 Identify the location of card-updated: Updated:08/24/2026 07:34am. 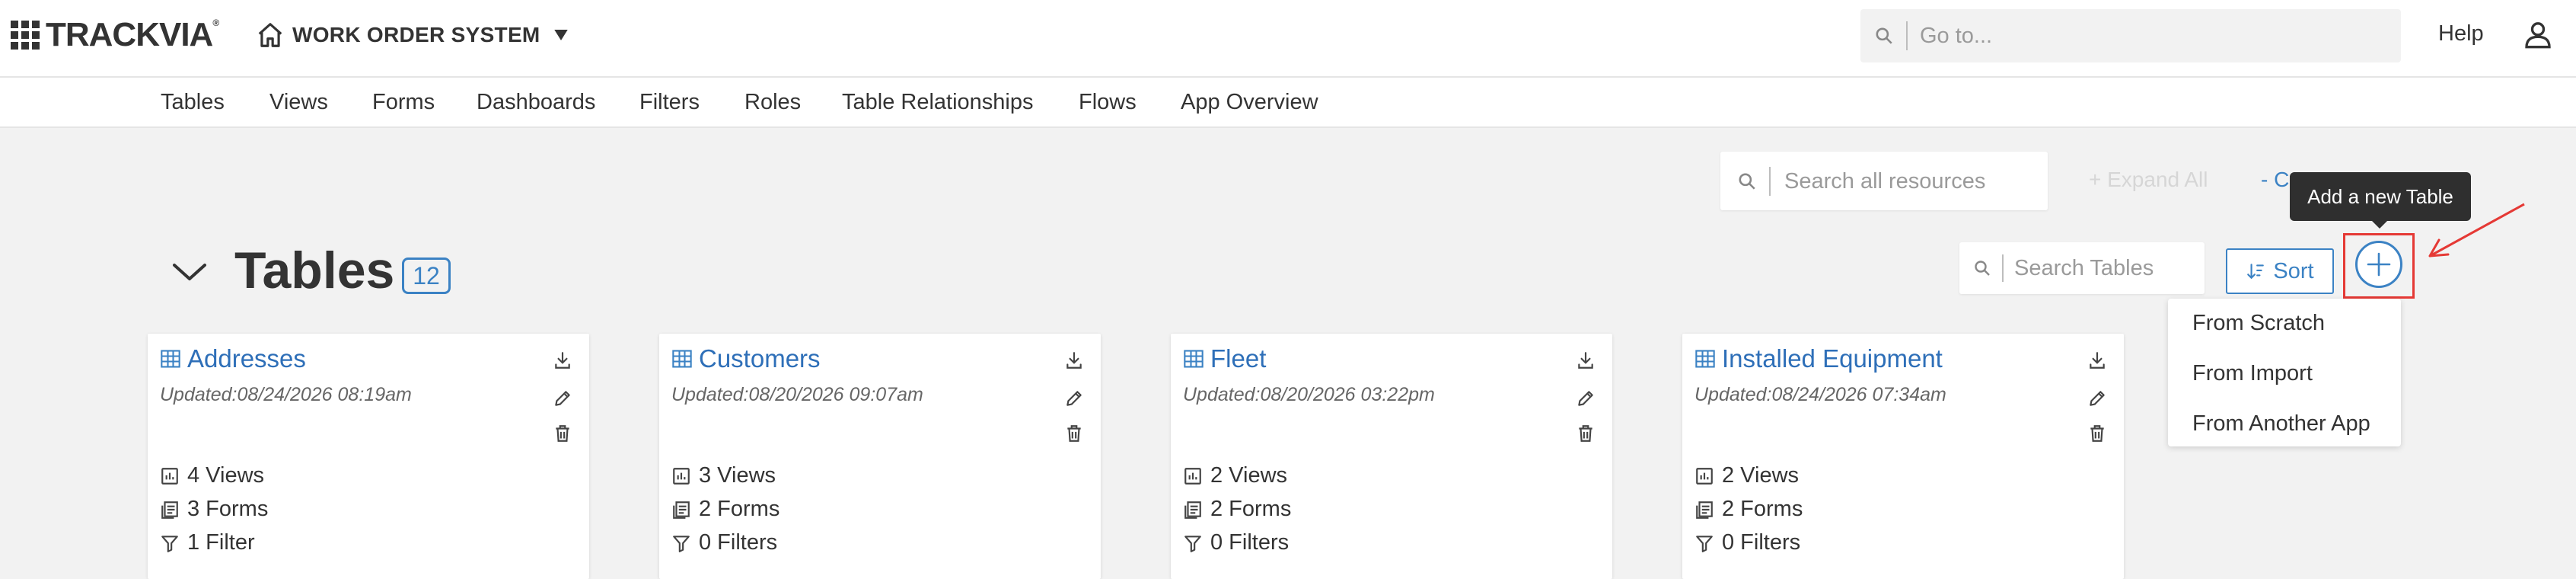
(1820, 394).